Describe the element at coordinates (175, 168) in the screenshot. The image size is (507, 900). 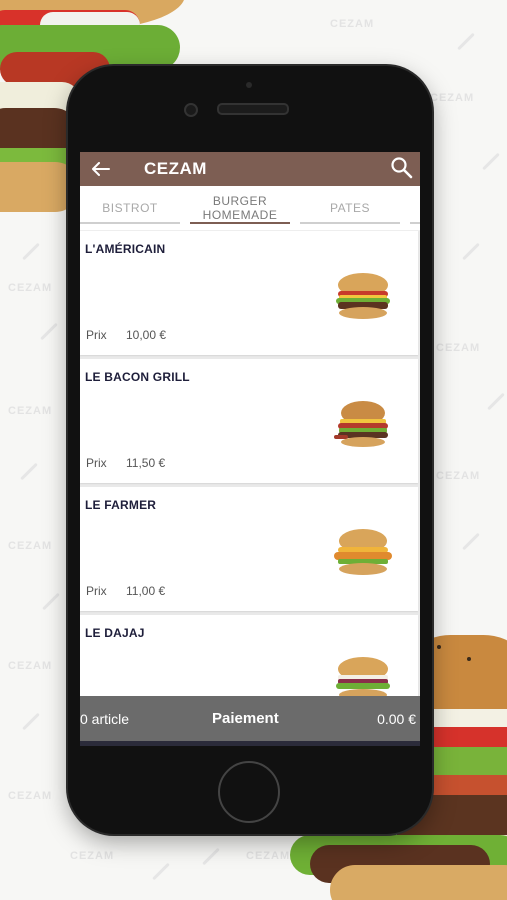
I see `app-title: CEZAM` at that location.